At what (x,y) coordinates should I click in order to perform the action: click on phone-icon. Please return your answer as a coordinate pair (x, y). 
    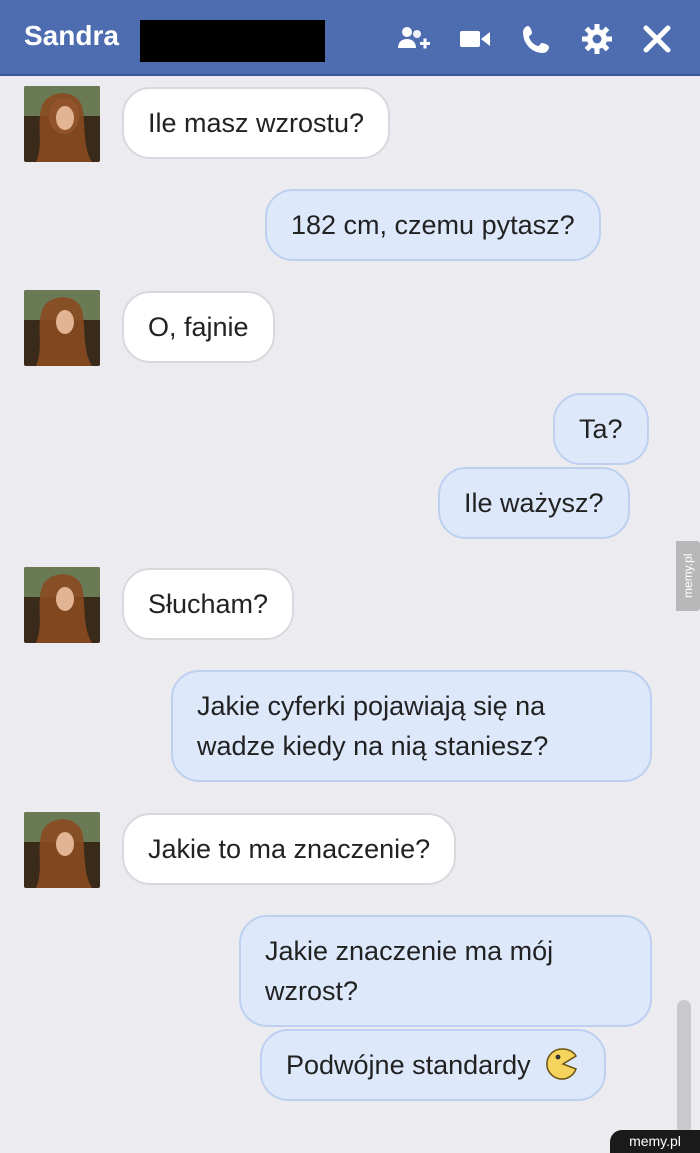
    Looking at the image, I should click on (537, 39).